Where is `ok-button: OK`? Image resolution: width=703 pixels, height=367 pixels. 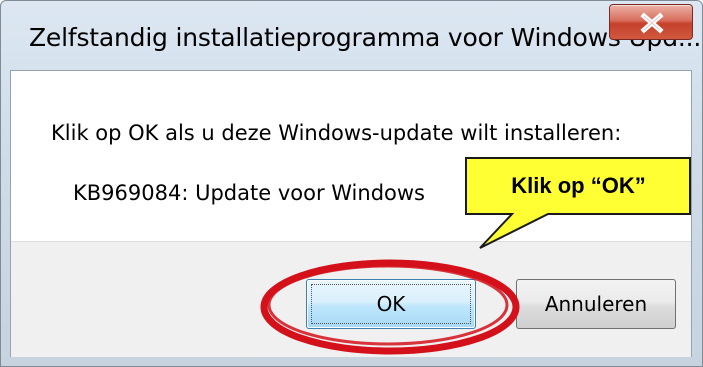 ok-button: OK is located at coordinates (391, 304).